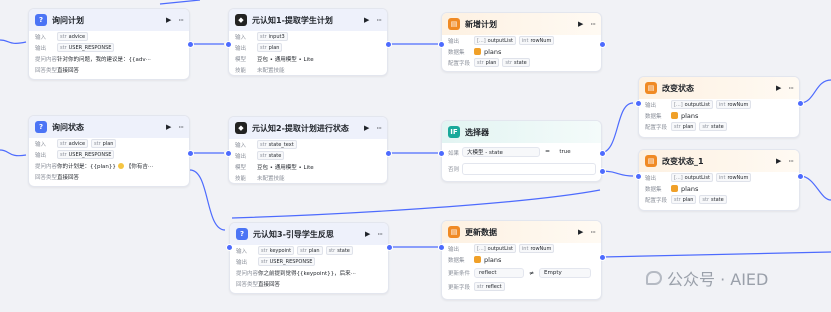  What do you see at coordinates (565, 152) in the screenshot?
I see `condition-right-value: true` at bounding box center [565, 152].